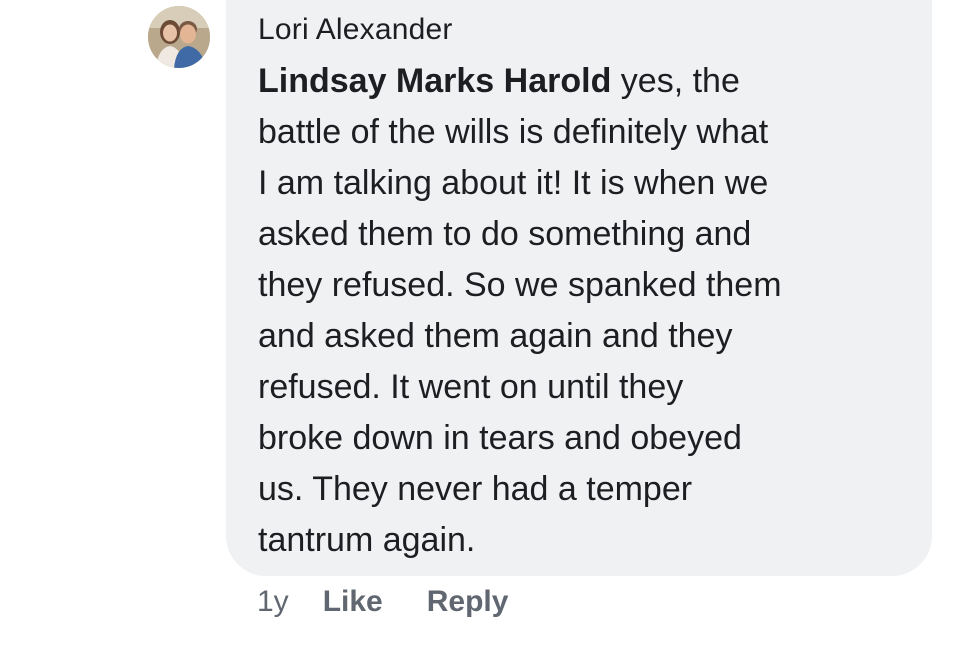 The image size is (960, 646). I want to click on comment-author: Lori Alexander, so click(588, 30).